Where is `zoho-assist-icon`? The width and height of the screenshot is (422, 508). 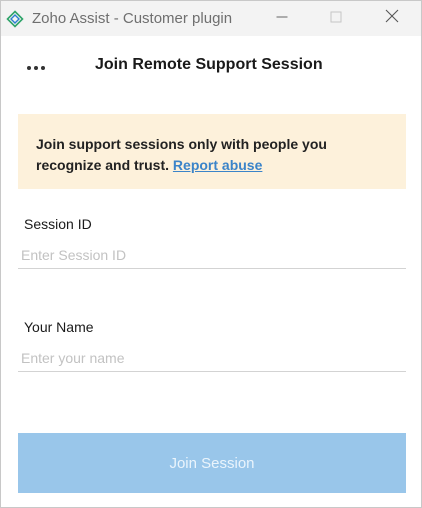 zoho-assist-icon is located at coordinates (15, 19).